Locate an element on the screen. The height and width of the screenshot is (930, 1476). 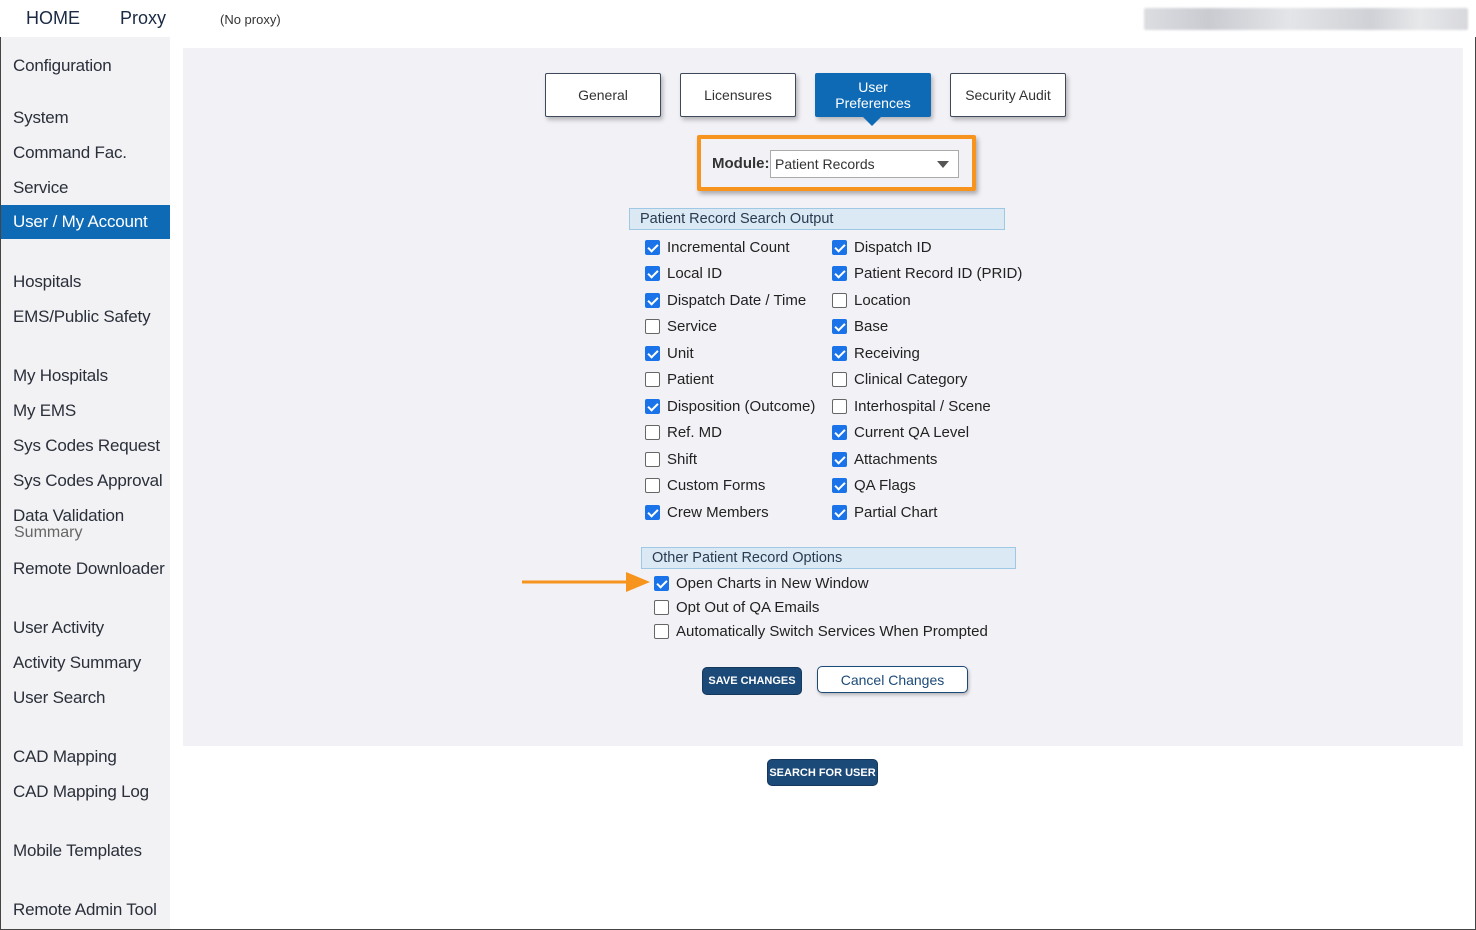
search-output-left-option: Incremental Count is located at coordinates (717, 247).